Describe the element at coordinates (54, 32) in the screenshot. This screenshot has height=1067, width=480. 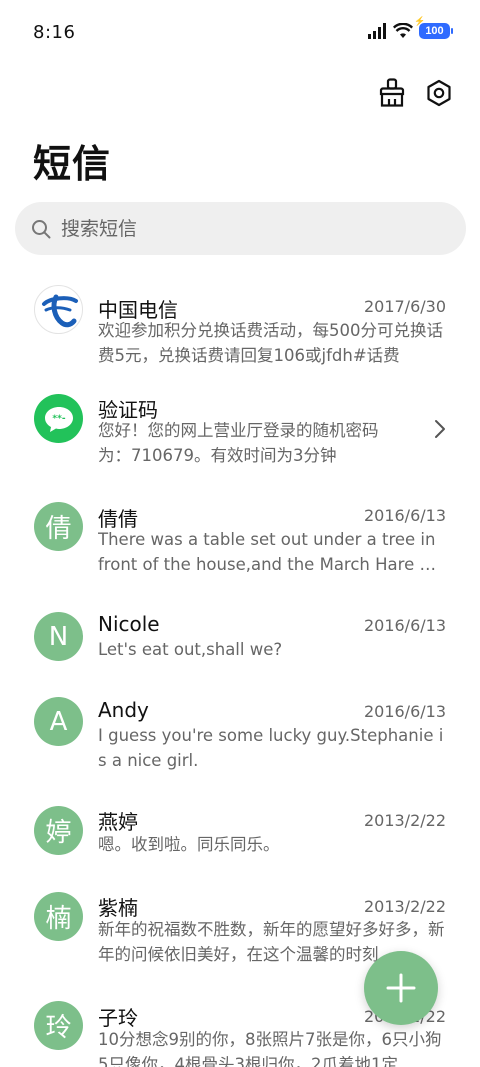
I see `status-time: 8:16` at that location.